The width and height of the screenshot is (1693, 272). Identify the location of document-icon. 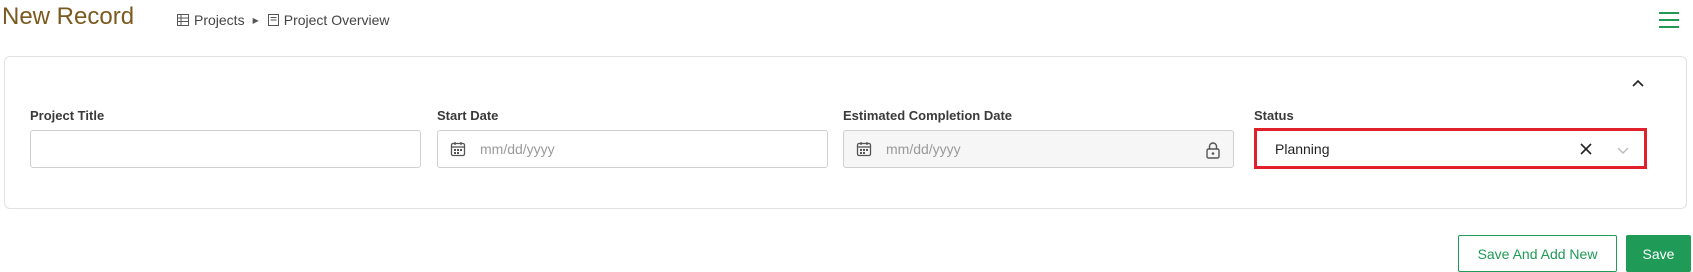
(273, 20).